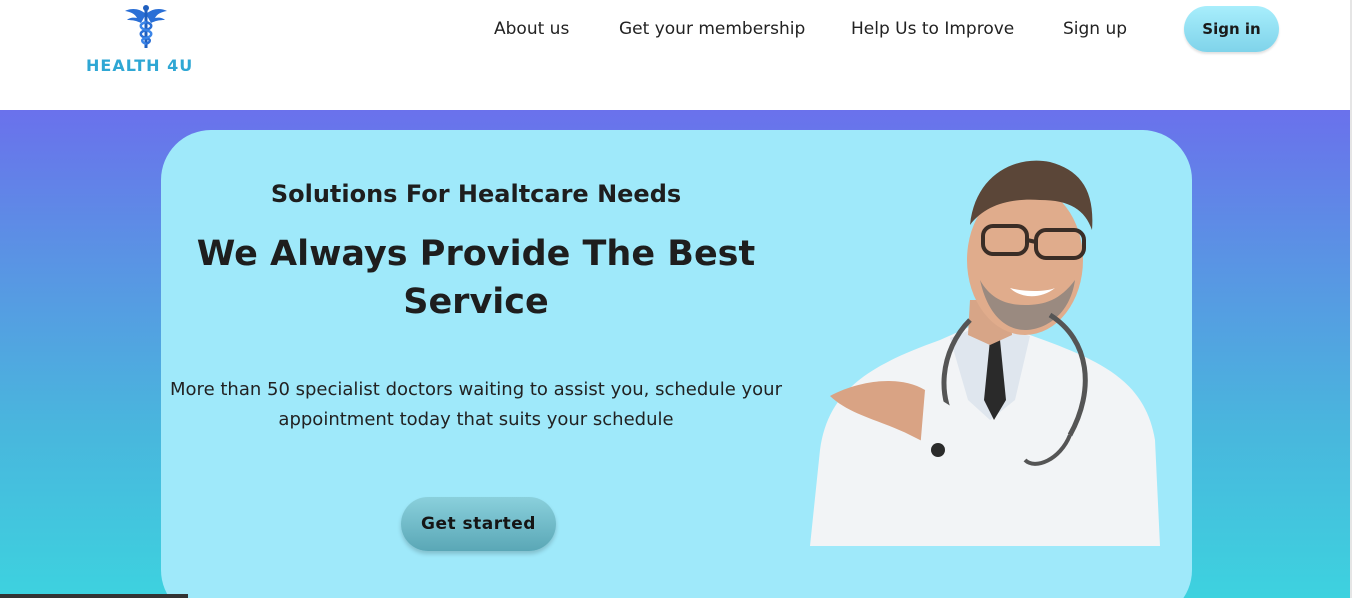 The image size is (1352, 598). What do you see at coordinates (1095, 29) in the screenshot?
I see `nav-sign-up: Sign up` at bounding box center [1095, 29].